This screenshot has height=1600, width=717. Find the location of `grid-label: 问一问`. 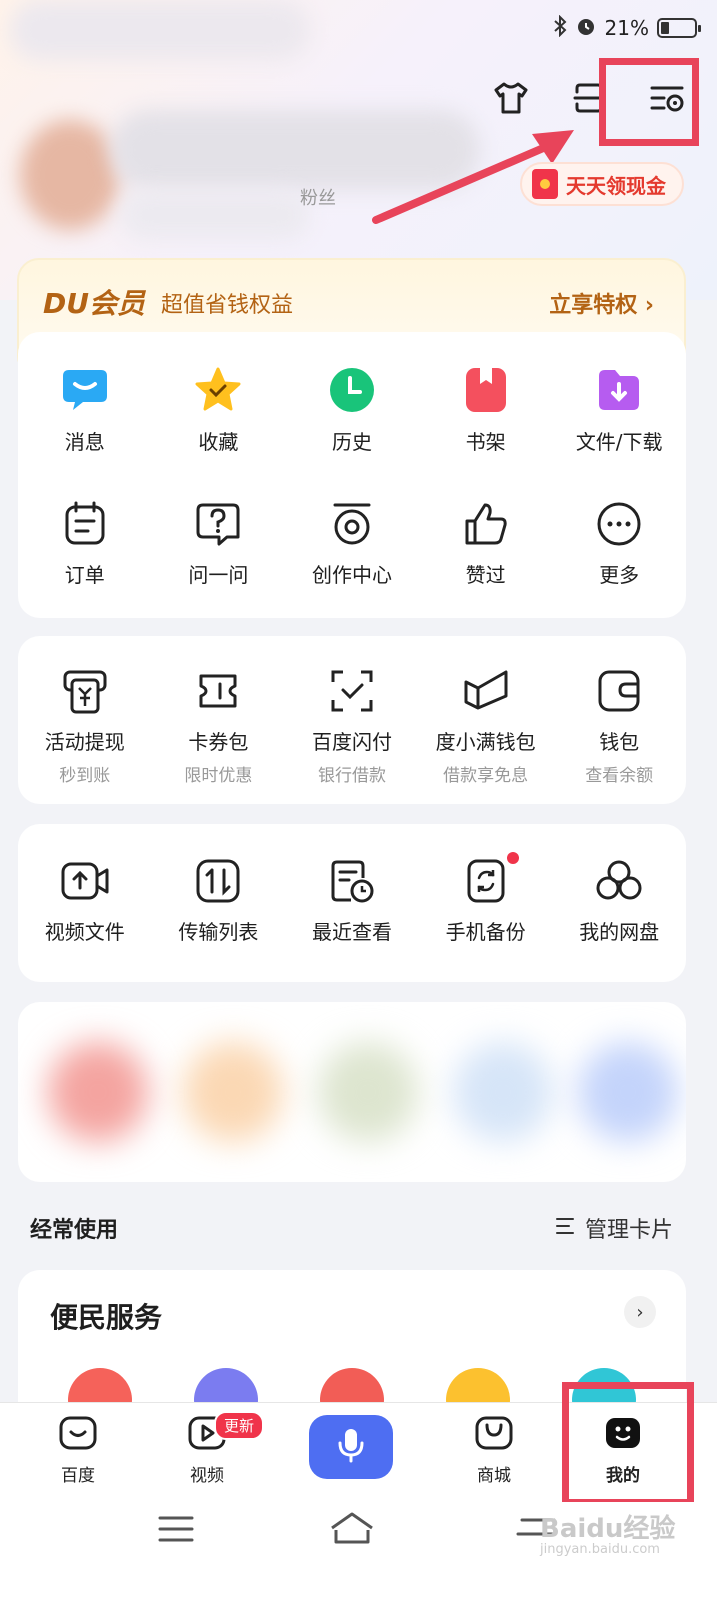

grid-label: 问一问 is located at coordinates (218, 575).